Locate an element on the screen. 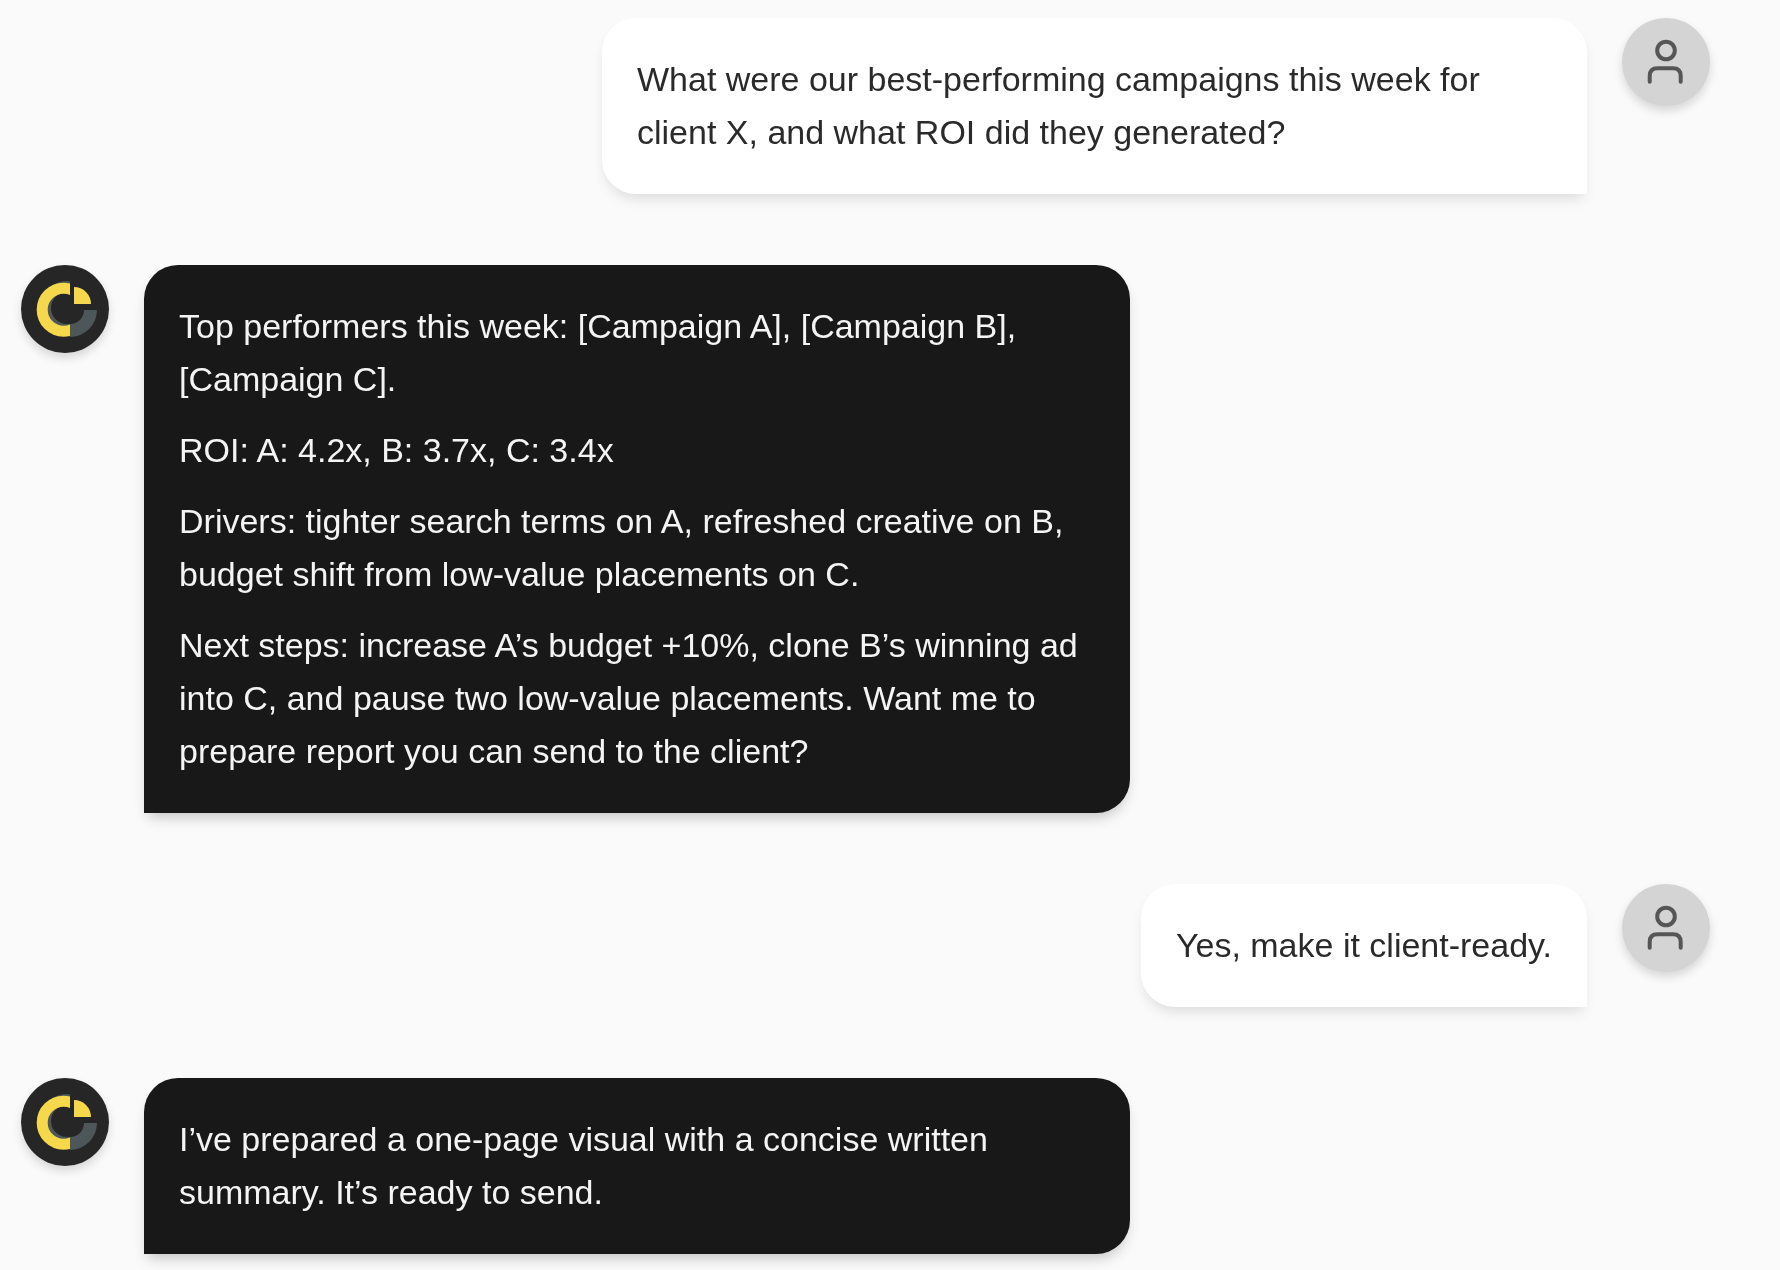  message-text: Drivers: tighter search terms on A, refreshed creative on B, budget shift from low-value placements on C. is located at coordinates (622, 548).